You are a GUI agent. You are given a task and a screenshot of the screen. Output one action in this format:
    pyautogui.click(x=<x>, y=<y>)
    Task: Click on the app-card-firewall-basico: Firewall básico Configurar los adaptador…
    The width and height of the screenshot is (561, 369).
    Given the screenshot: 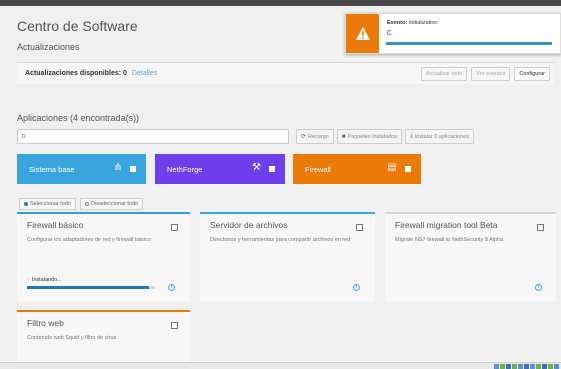 What is the action you would take?
    pyautogui.click(x=103, y=257)
    